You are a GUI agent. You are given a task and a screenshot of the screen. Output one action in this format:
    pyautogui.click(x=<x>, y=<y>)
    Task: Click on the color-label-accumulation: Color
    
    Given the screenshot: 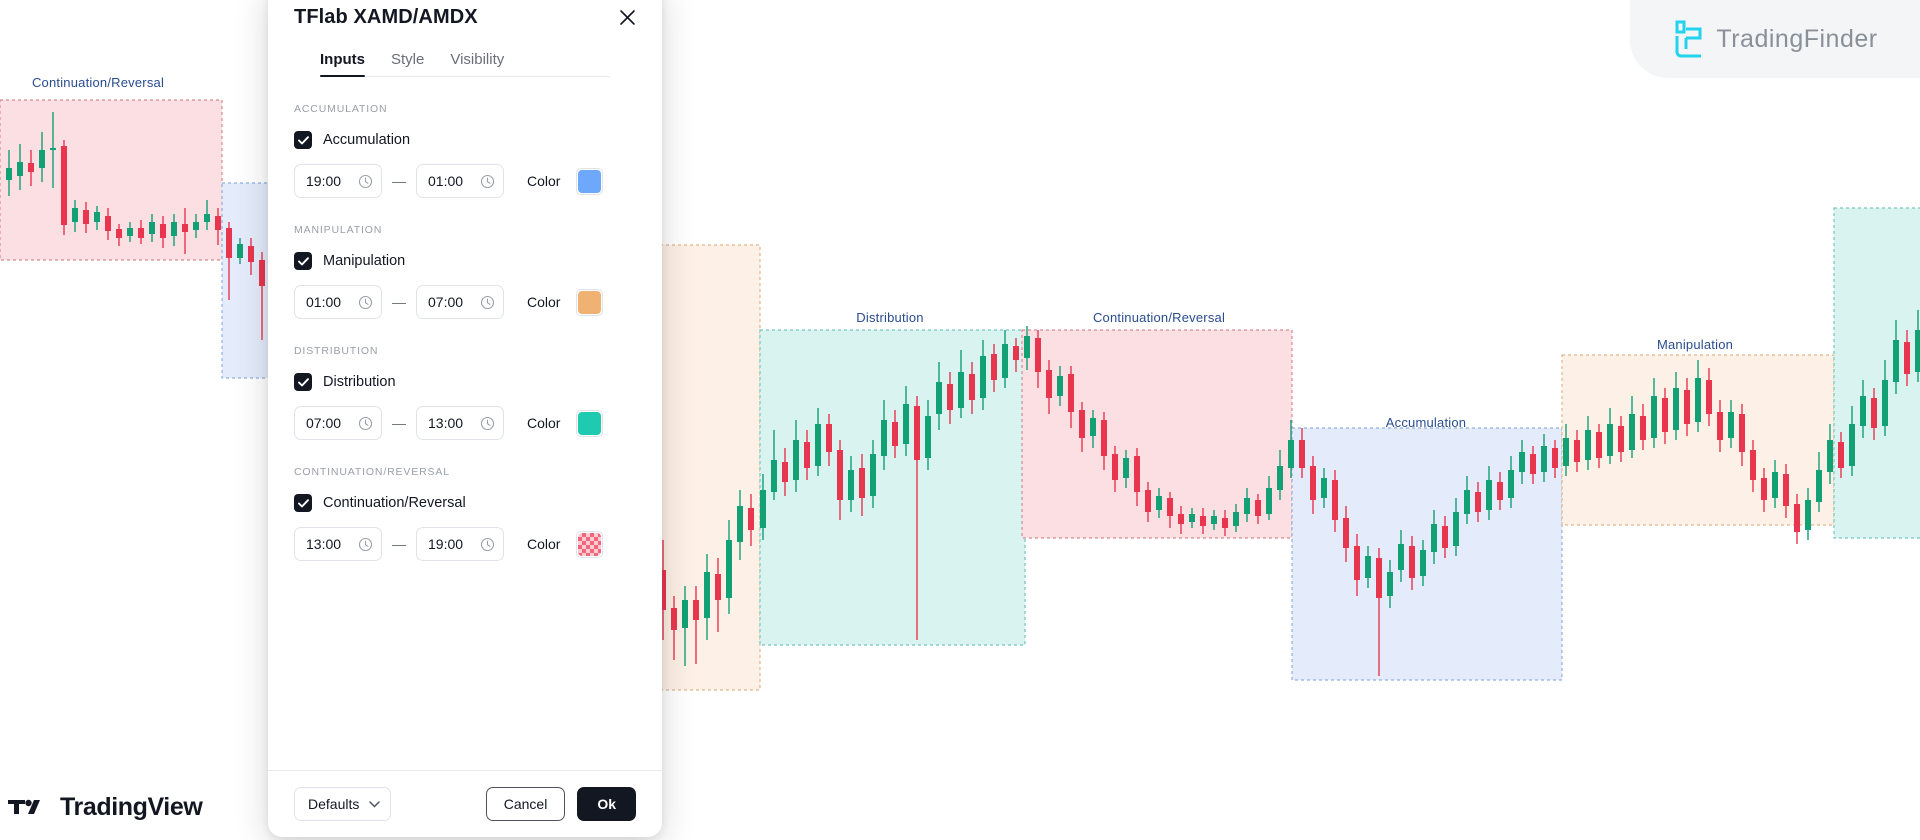 What is the action you would take?
    pyautogui.click(x=544, y=181)
    